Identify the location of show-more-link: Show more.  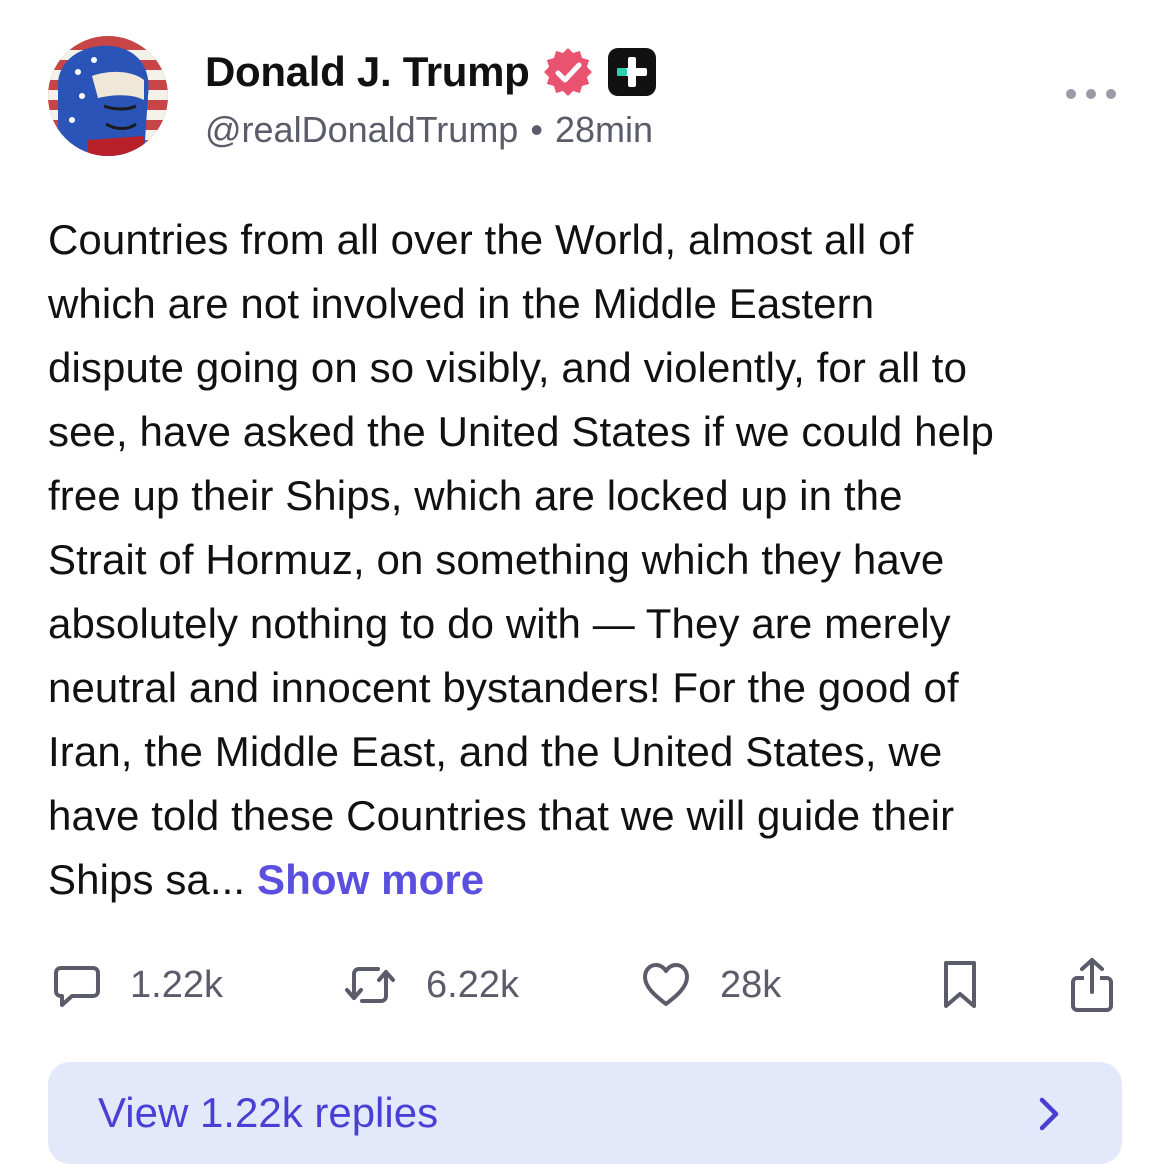
(370, 879).